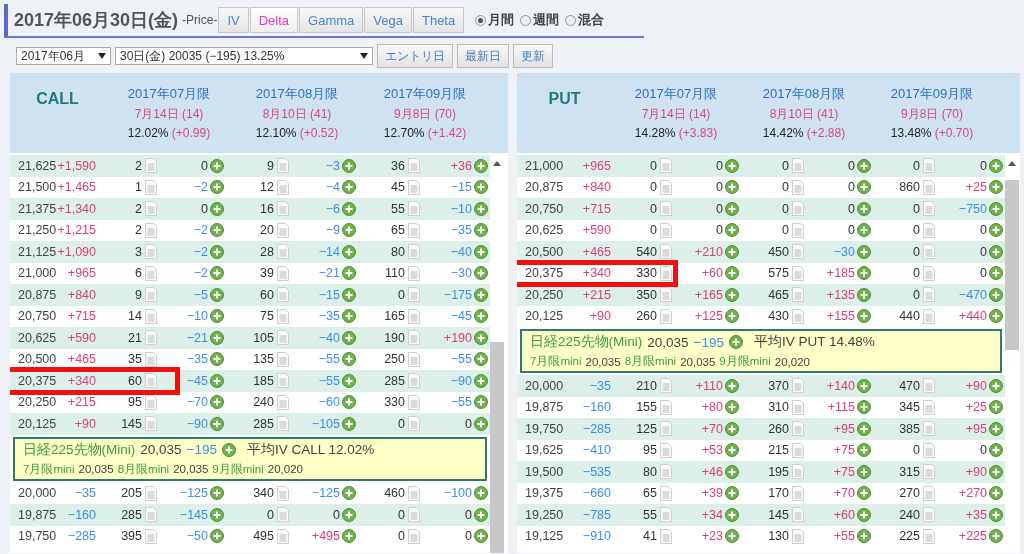 This screenshot has height=554, width=1024. What do you see at coordinates (546, 20) in the screenshot?
I see `period-label: 週間` at bounding box center [546, 20].